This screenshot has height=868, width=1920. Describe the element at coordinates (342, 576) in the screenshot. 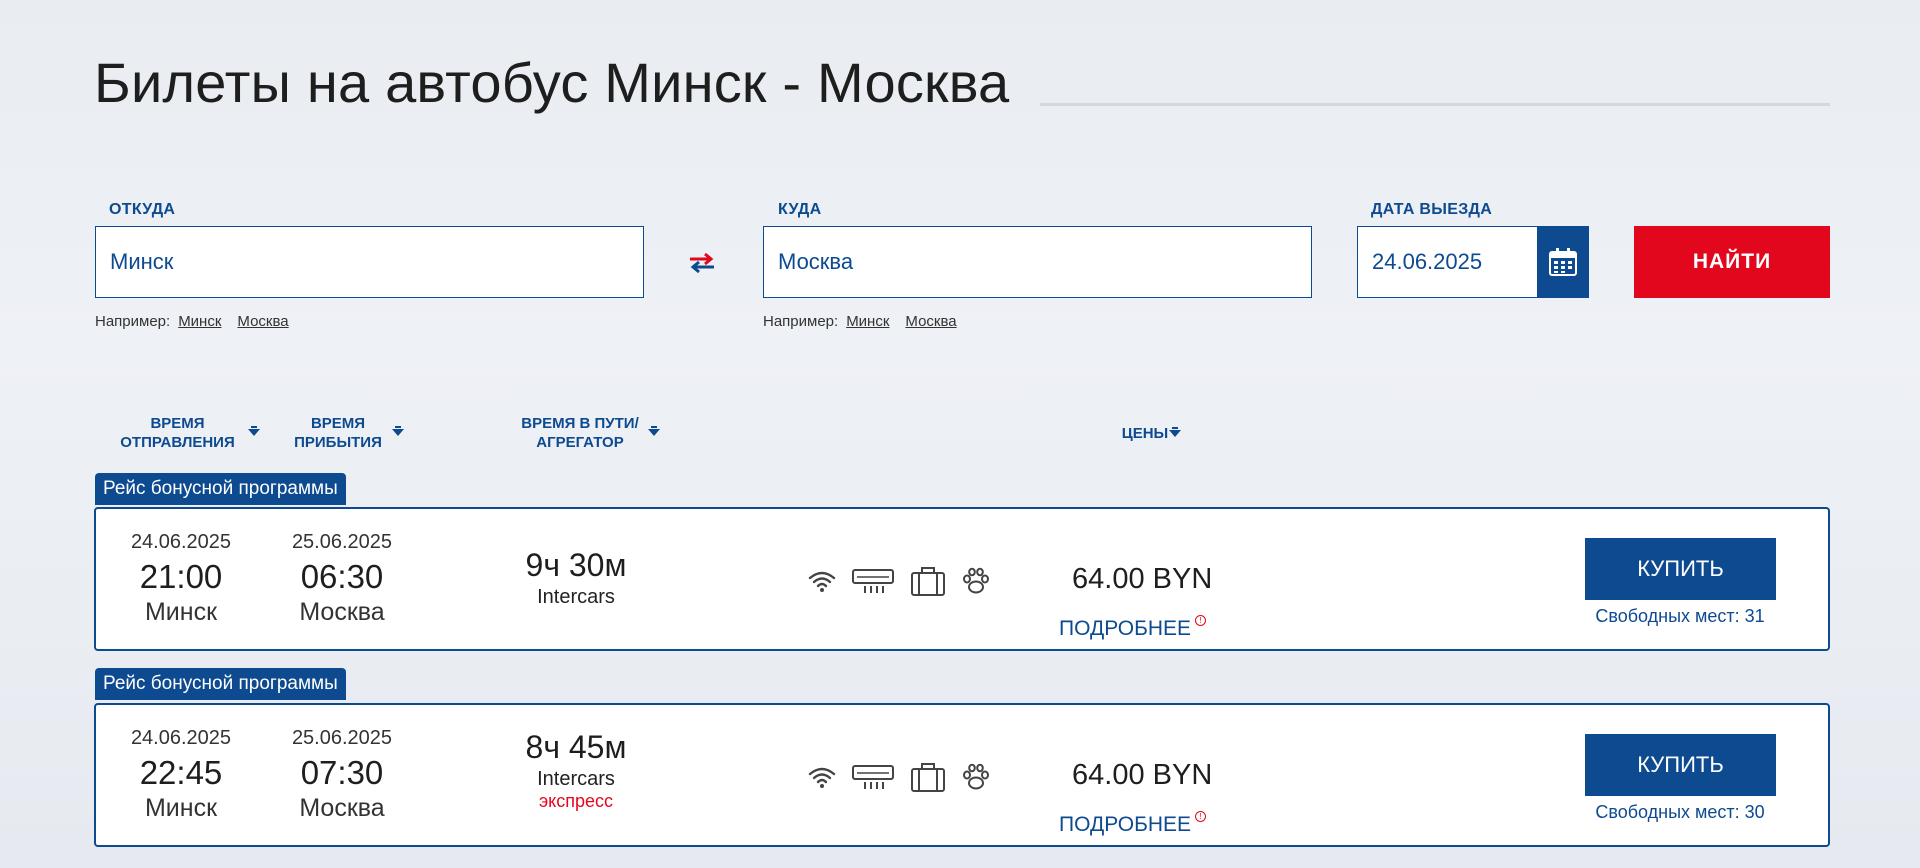

I see `arrival-time: 06:30` at that location.